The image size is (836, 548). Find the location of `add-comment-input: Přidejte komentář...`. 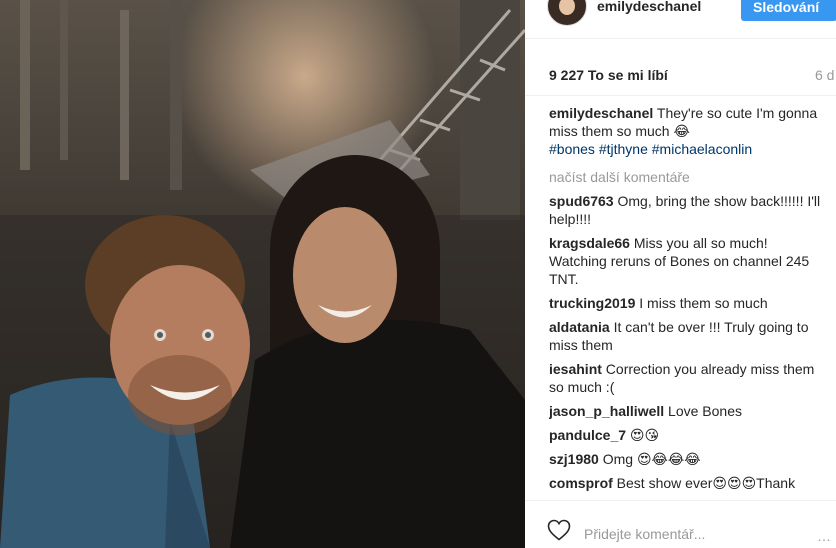

add-comment-input: Přidejte komentář... is located at coordinates (644, 534).